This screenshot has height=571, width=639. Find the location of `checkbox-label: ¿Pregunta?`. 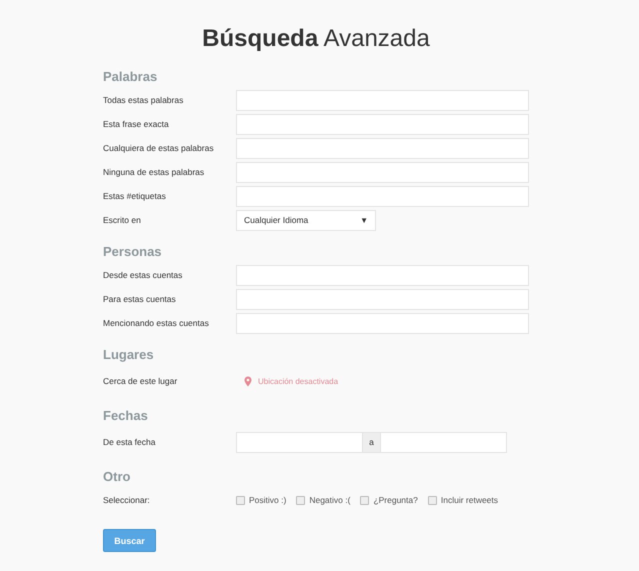

checkbox-label: ¿Pregunta? is located at coordinates (395, 500).